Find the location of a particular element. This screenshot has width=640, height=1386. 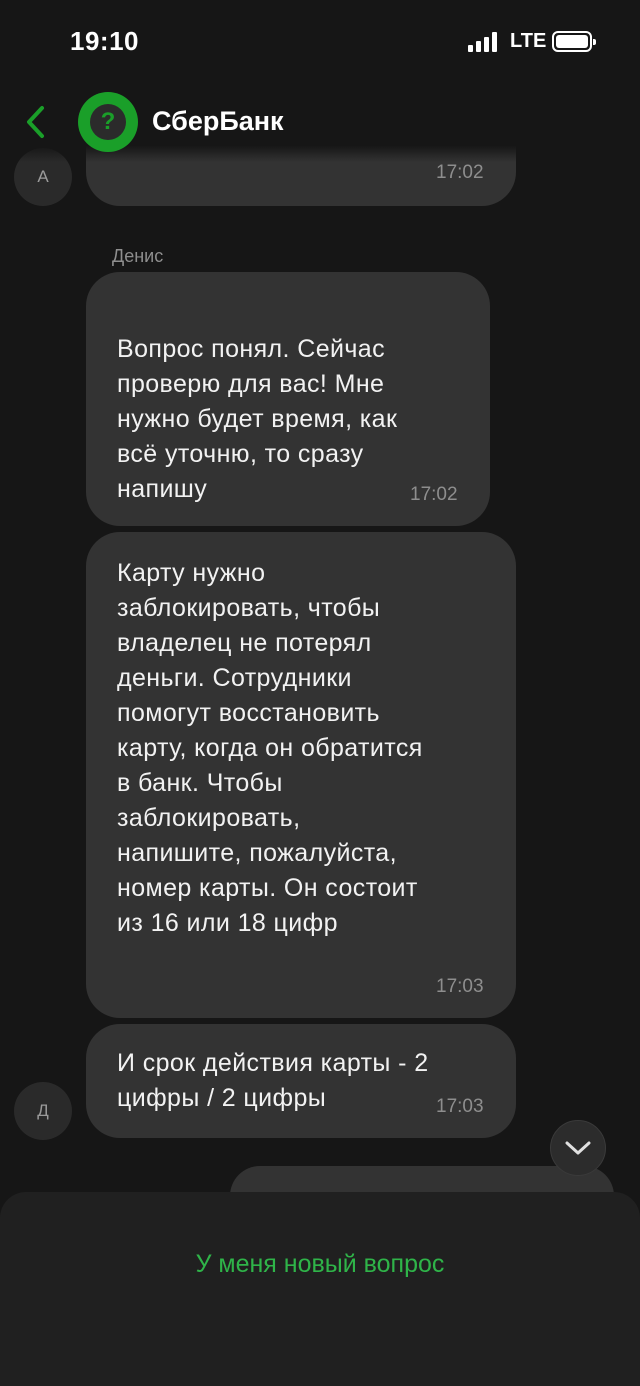

chat-title: СберБанк is located at coordinates (218, 121).